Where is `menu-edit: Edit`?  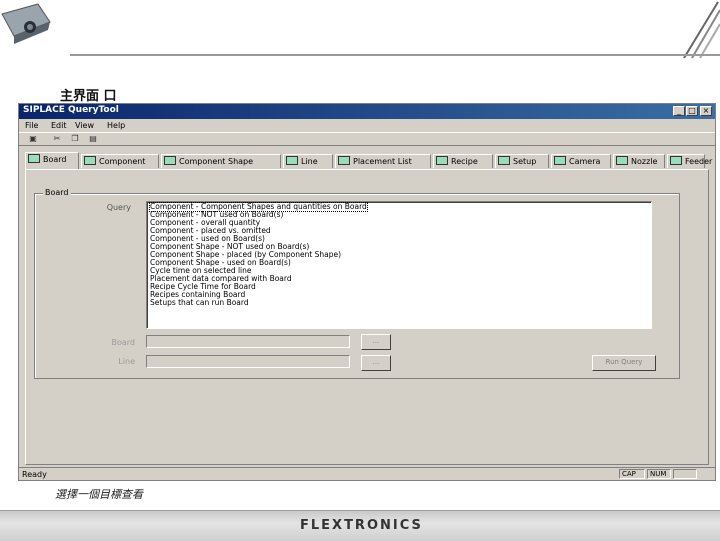 menu-edit: Edit is located at coordinates (59, 125).